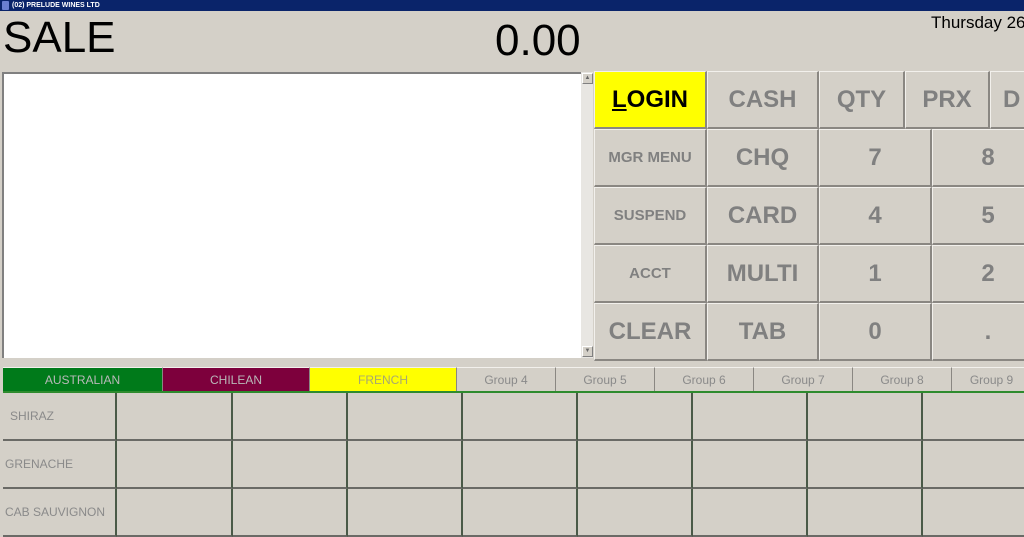 The width and height of the screenshot is (1024, 537). I want to click on digit-4-button: 4, so click(875, 216).